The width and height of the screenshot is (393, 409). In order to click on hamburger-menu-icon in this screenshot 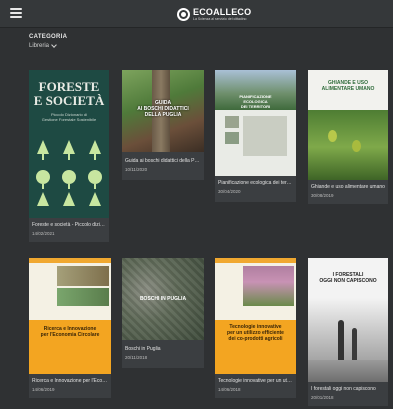, I will do `click(16, 13)`.